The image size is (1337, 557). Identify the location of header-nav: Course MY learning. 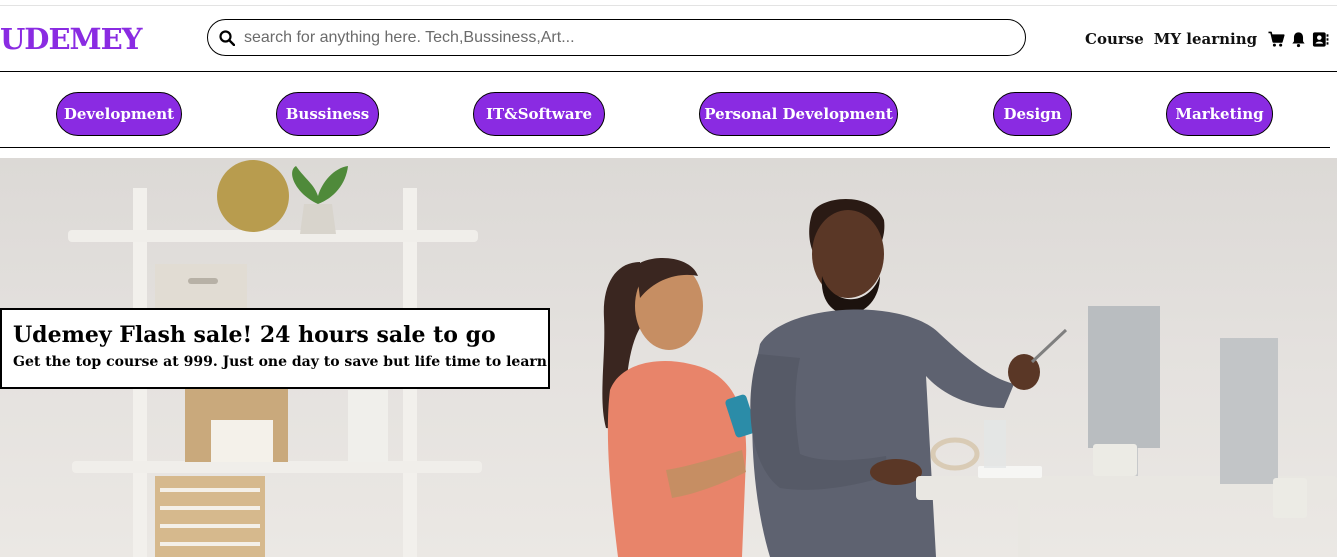
(1209, 39).